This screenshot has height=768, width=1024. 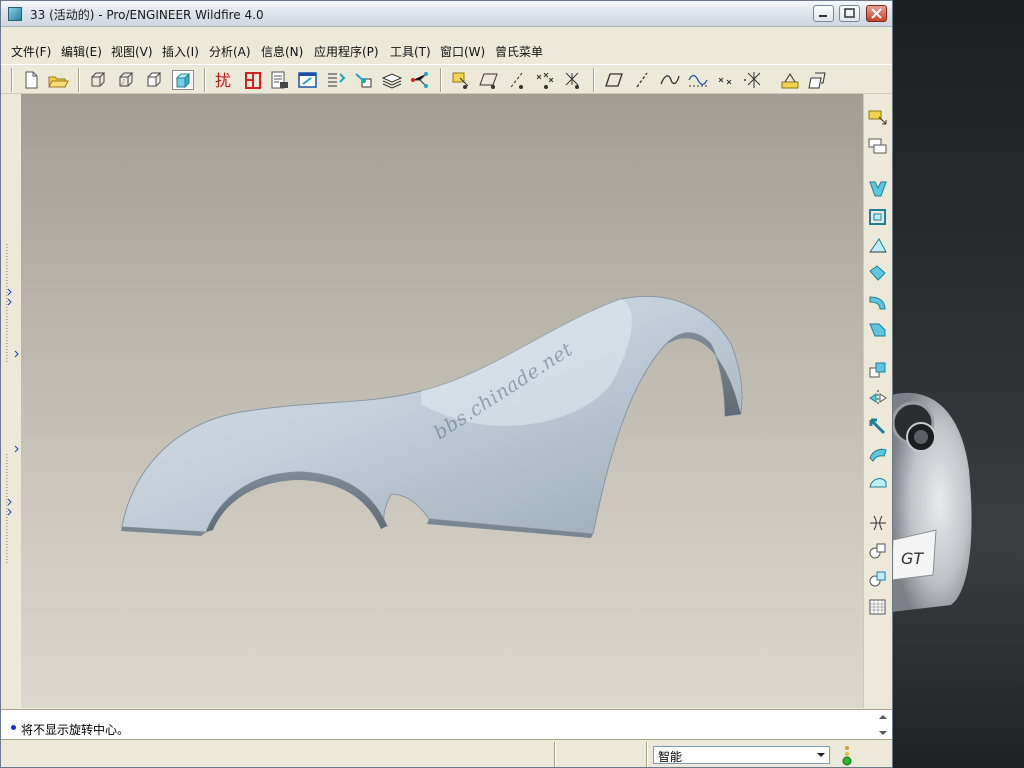 What do you see at coordinates (878, 245) in the screenshot?
I see `draft-feature-button` at bounding box center [878, 245].